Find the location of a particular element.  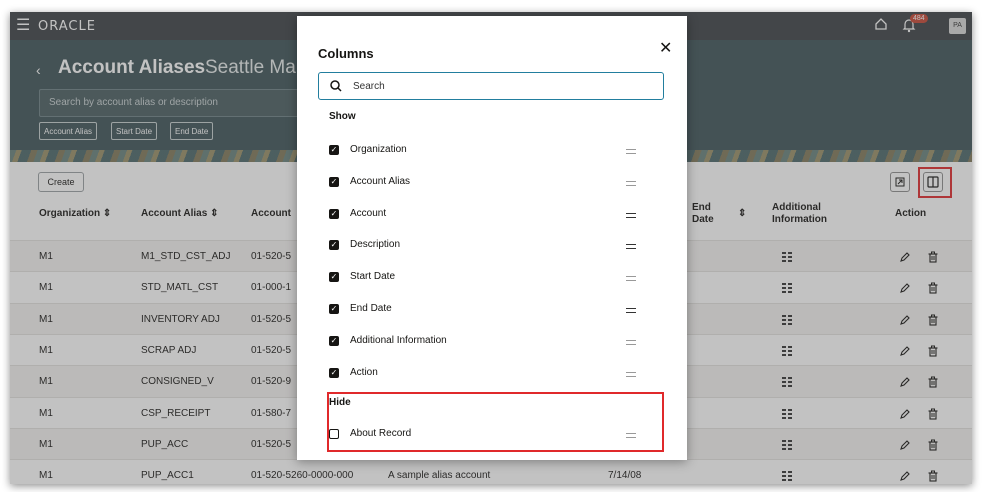

dialog-title: Columns is located at coordinates (346, 53).